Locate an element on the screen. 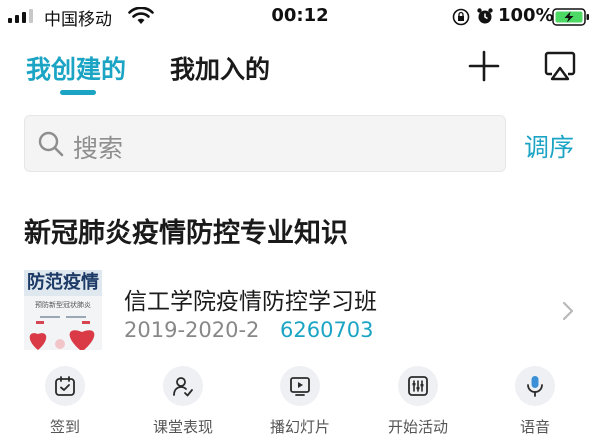 Image resolution: width=600 pixels, height=448 pixels. course-thumbnail: 防范疫情 预防新型冠状肺炎 is located at coordinates (63, 310).